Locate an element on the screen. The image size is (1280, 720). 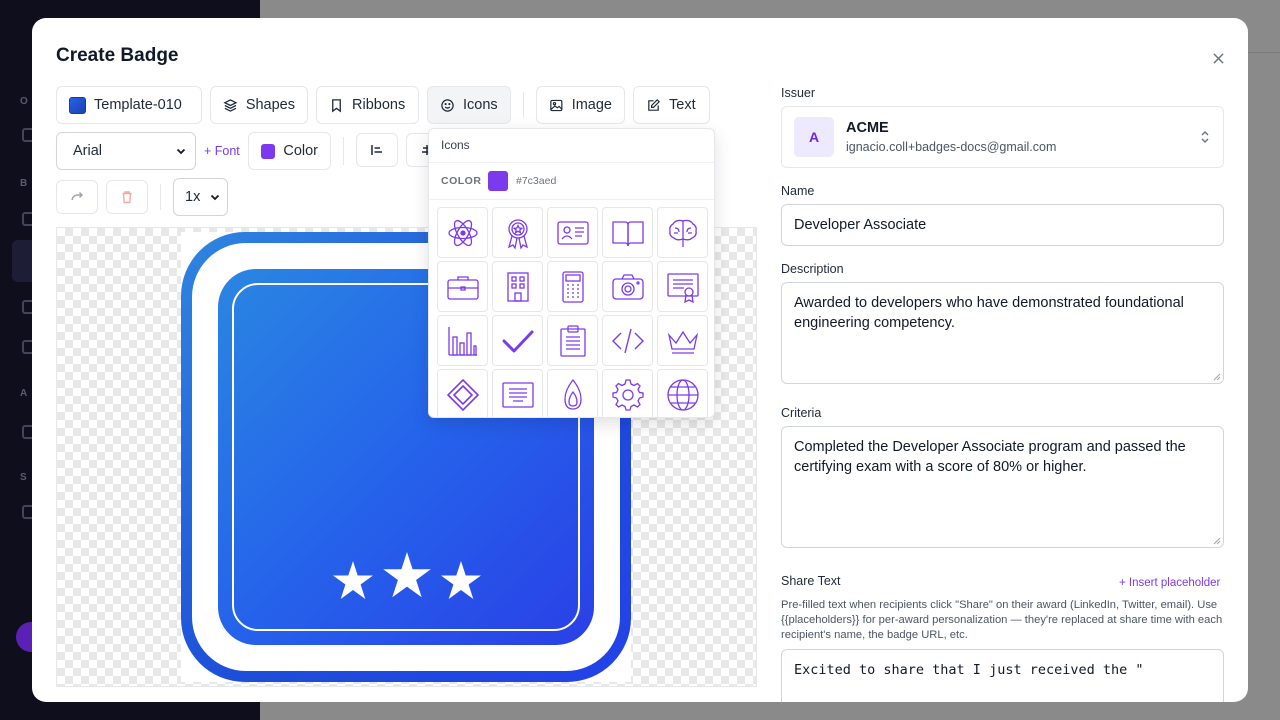
add-font-link: + Font is located at coordinates (222, 151).